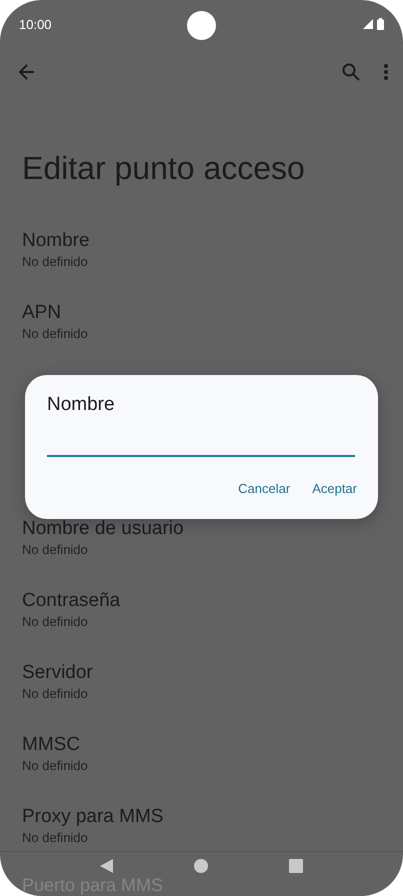 This screenshot has height=896, width=403. I want to click on back-icon, so click(107, 866).